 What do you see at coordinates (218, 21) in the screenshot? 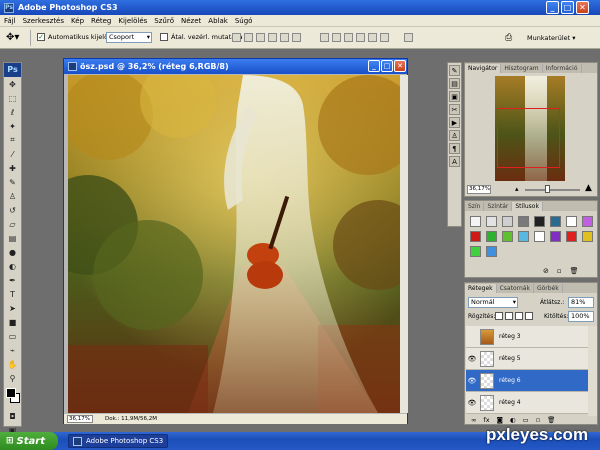
I see `menu-window: Ablak` at bounding box center [218, 21].